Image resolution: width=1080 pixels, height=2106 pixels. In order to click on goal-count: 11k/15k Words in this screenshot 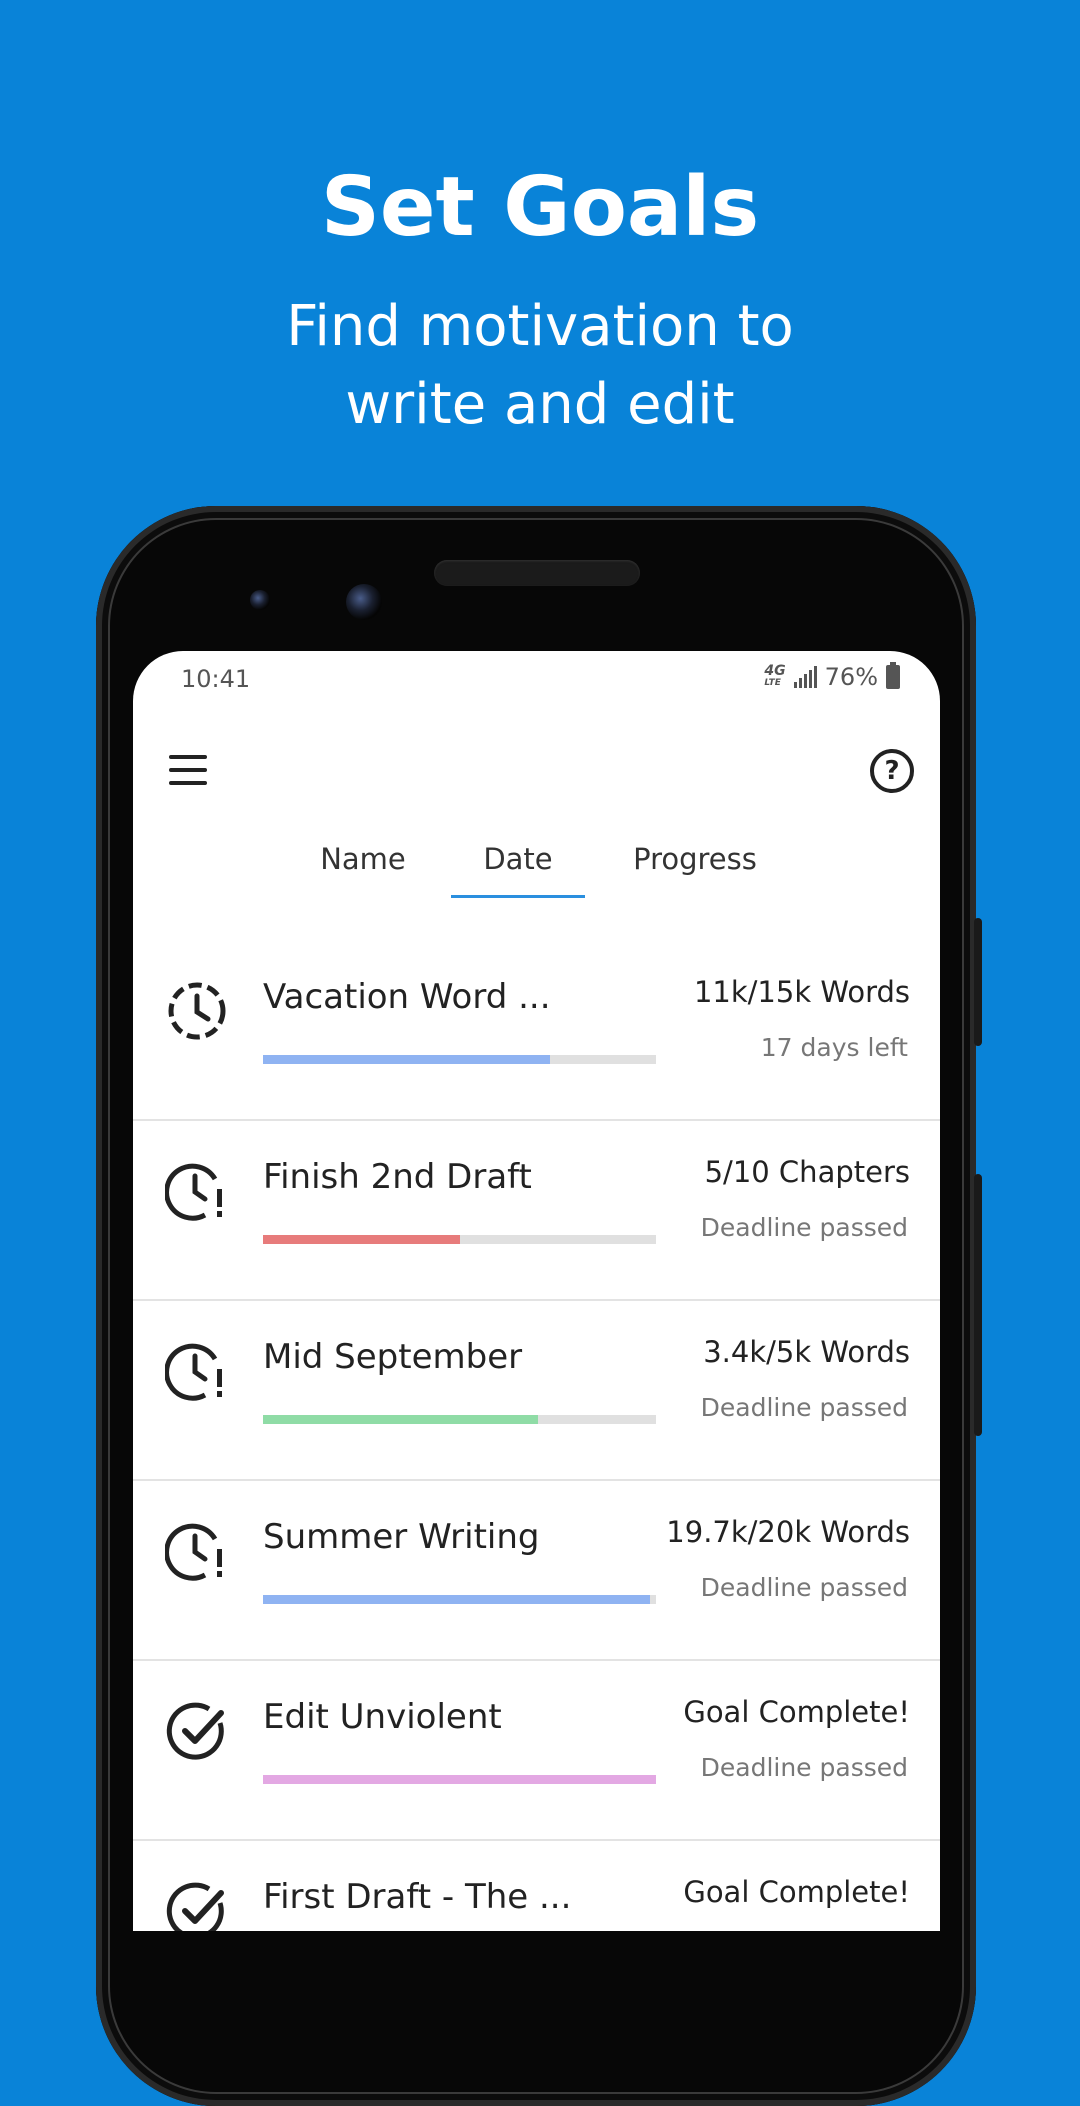, I will do `click(801, 992)`.